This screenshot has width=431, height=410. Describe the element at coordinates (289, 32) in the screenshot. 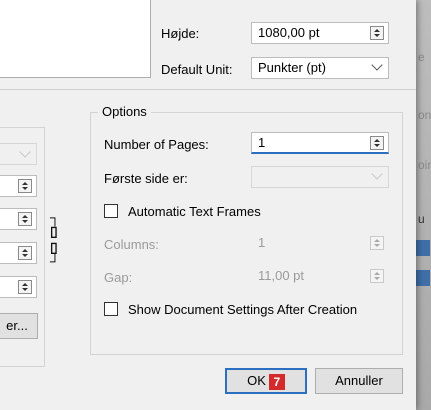

I see `height-value: 1080,00 pt` at that location.